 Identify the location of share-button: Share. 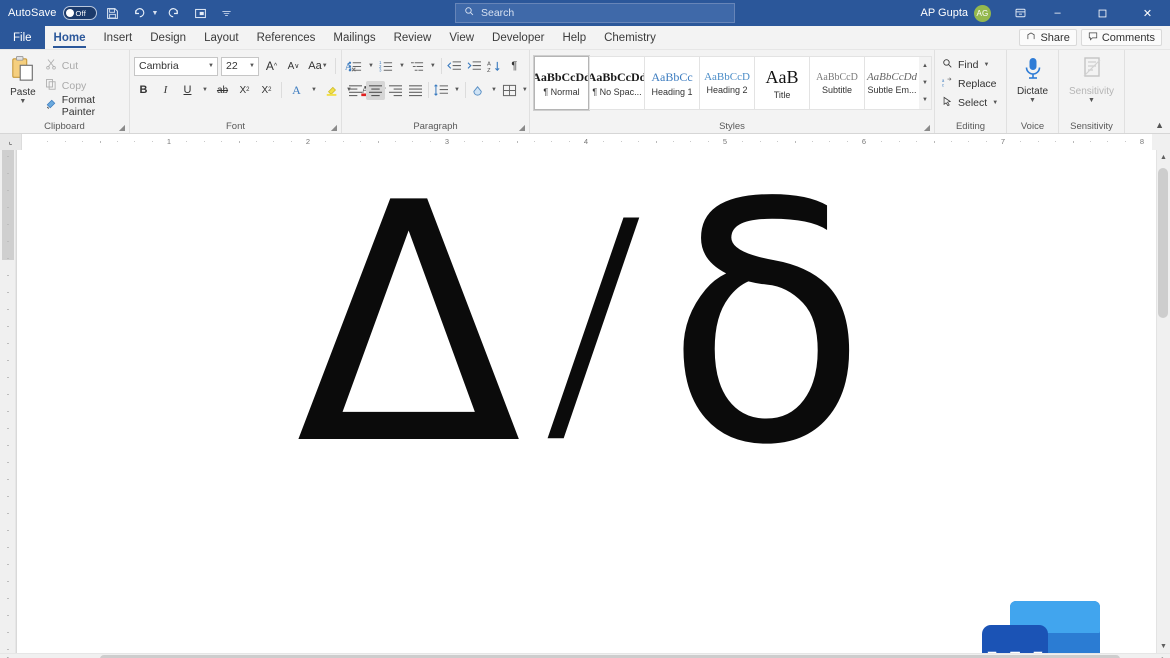
(1048, 37).